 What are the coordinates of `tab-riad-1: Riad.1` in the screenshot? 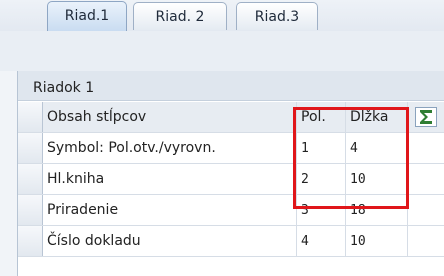 It's located at (87, 16).